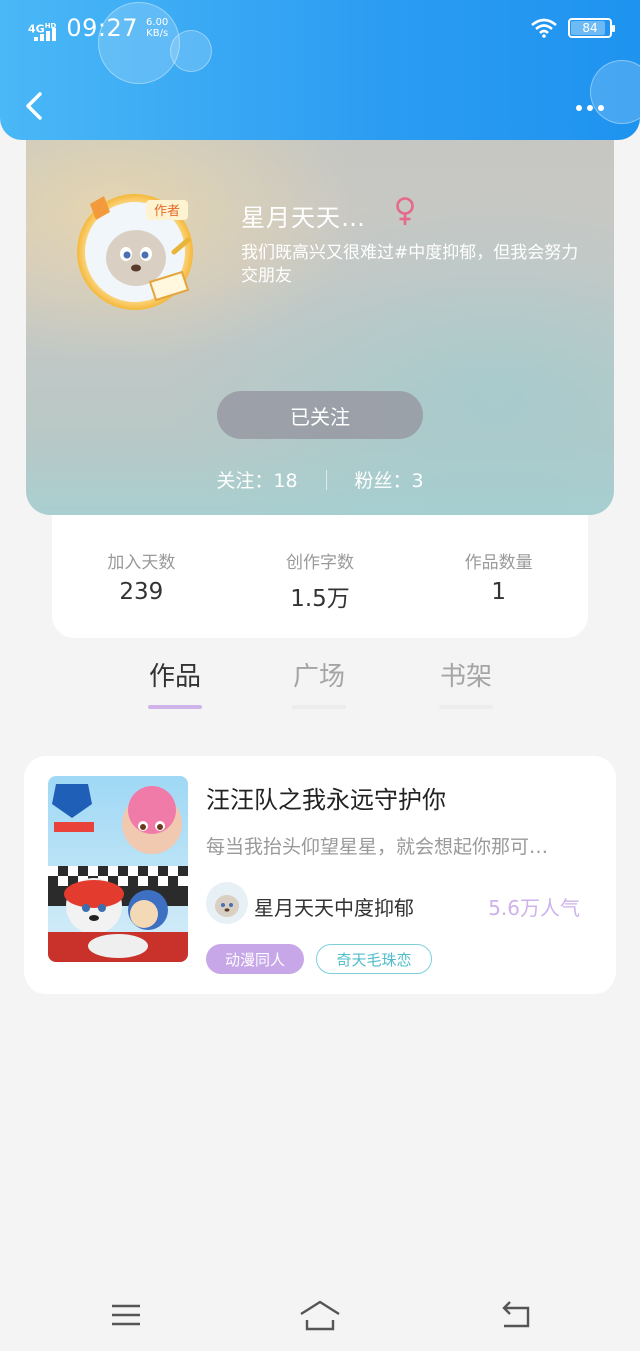 This screenshot has height=1351, width=640. I want to click on chevron-left-icon, so click(34, 106).